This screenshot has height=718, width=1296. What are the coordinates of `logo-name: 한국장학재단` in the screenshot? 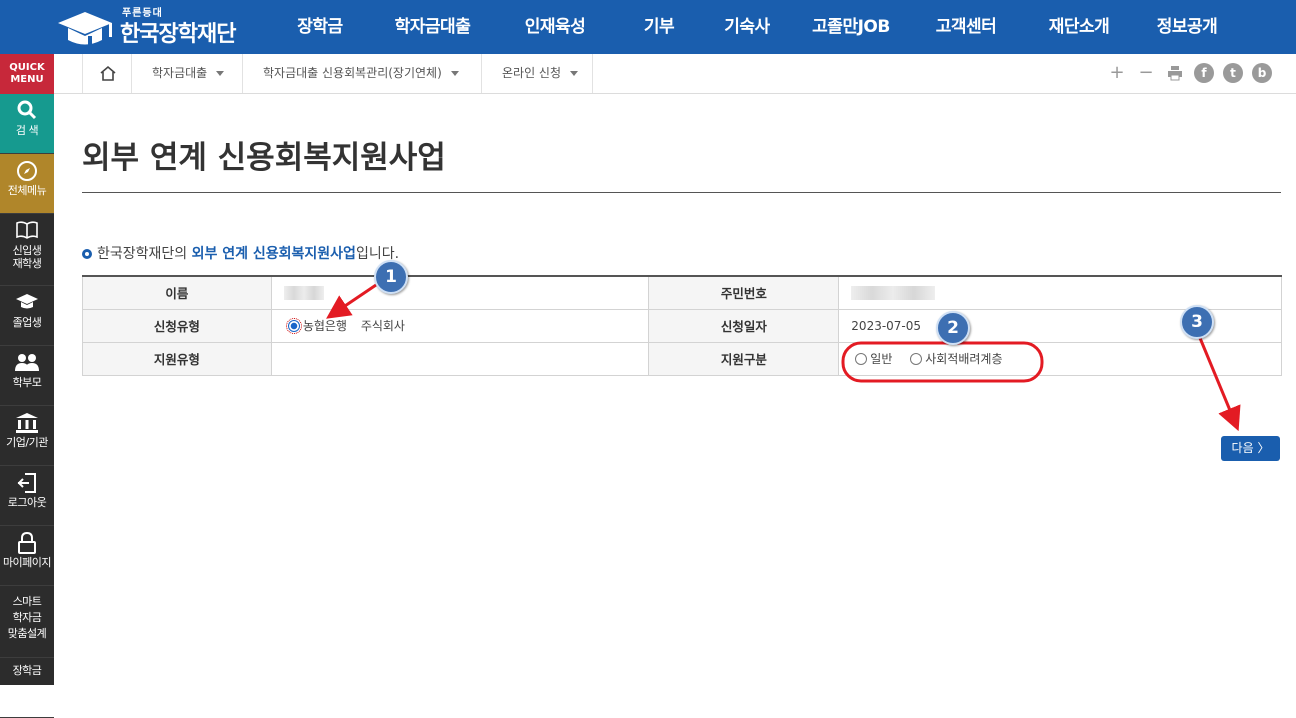 It's located at (178, 34).